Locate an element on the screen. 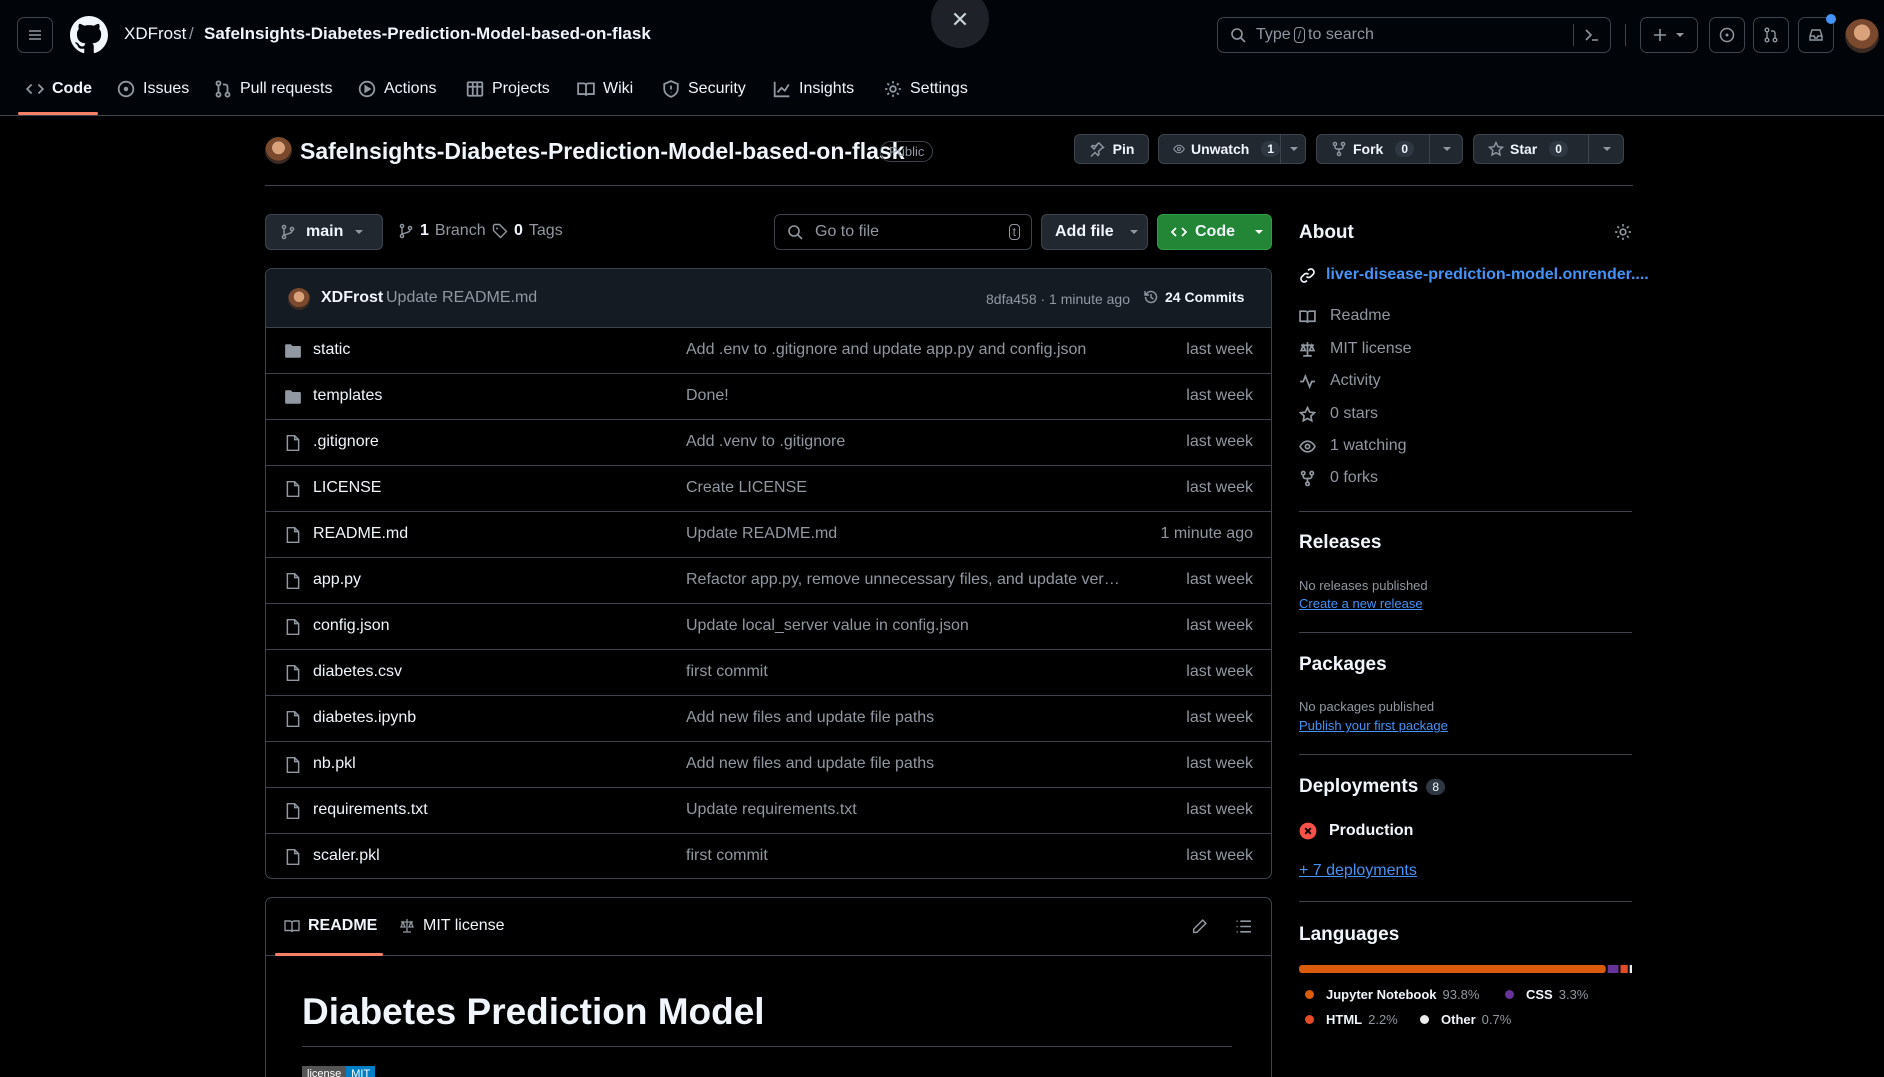 Image resolution: width=1884 pixels, height=1077 pixels. file-row: scaler.pkl first commit last week is located at coordinates (768, 856).